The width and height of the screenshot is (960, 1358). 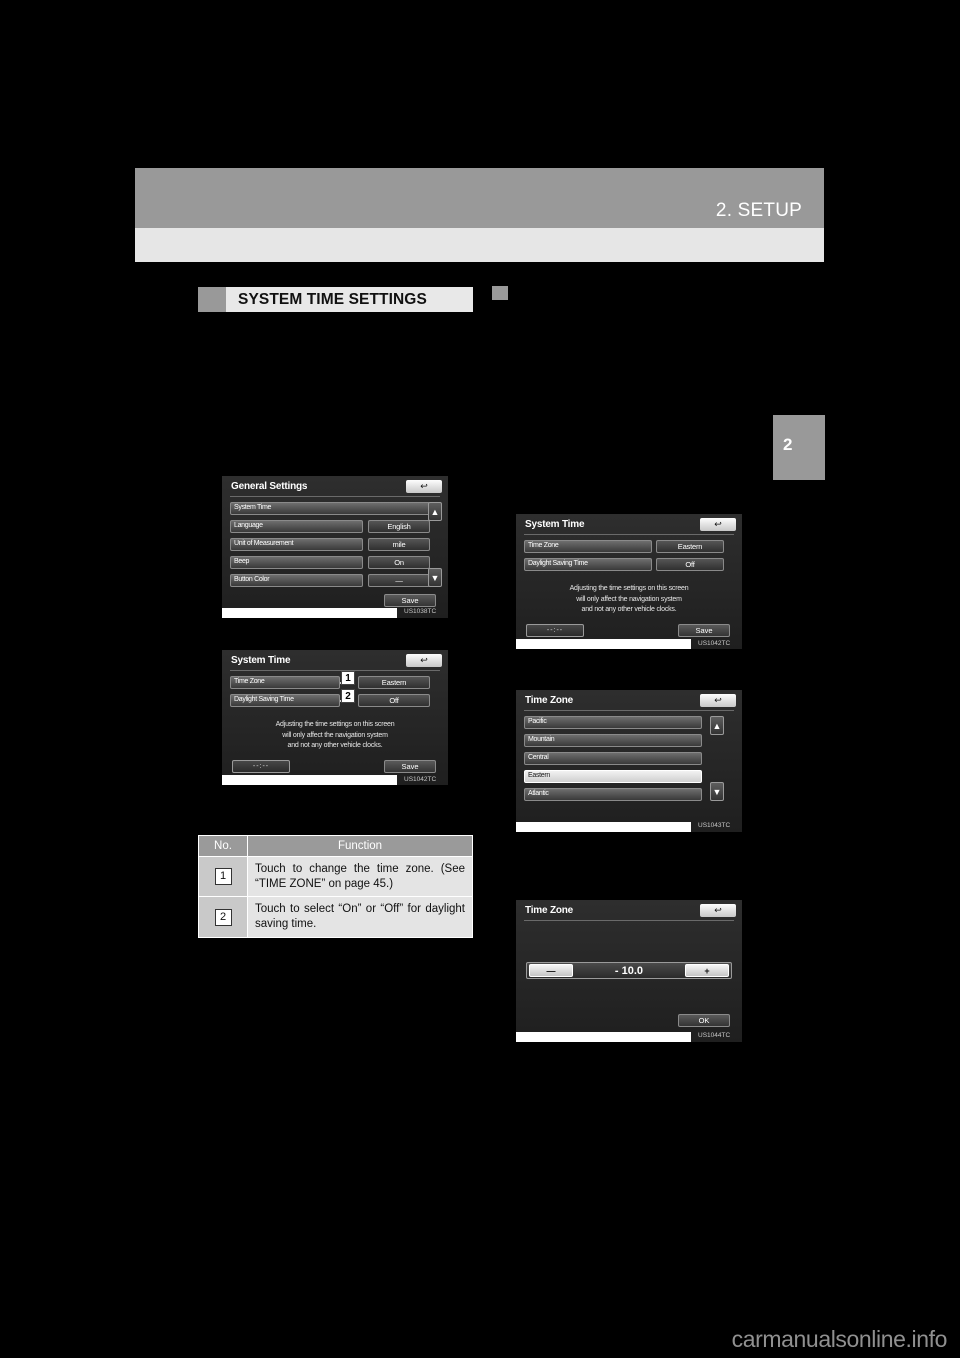 I want to click on list-item-label: Atlantic, so click(x=538, y=793).